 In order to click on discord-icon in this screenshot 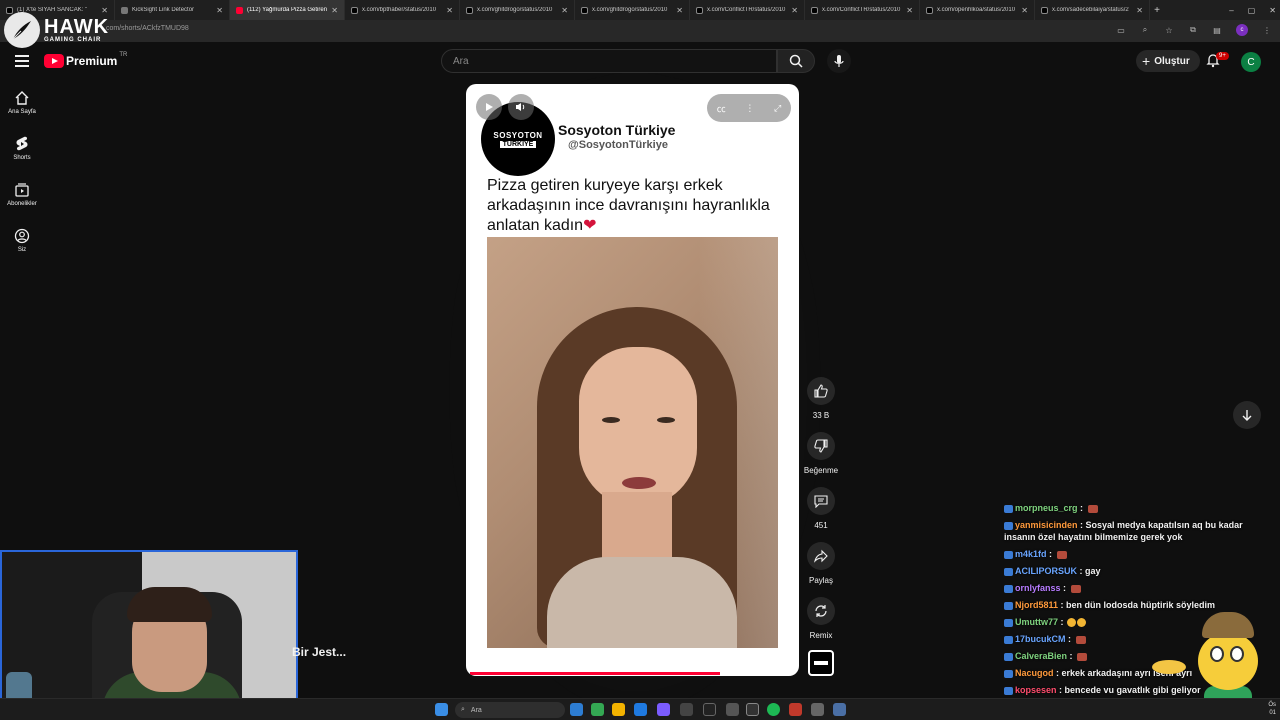, I will do `click(663, 709)`.